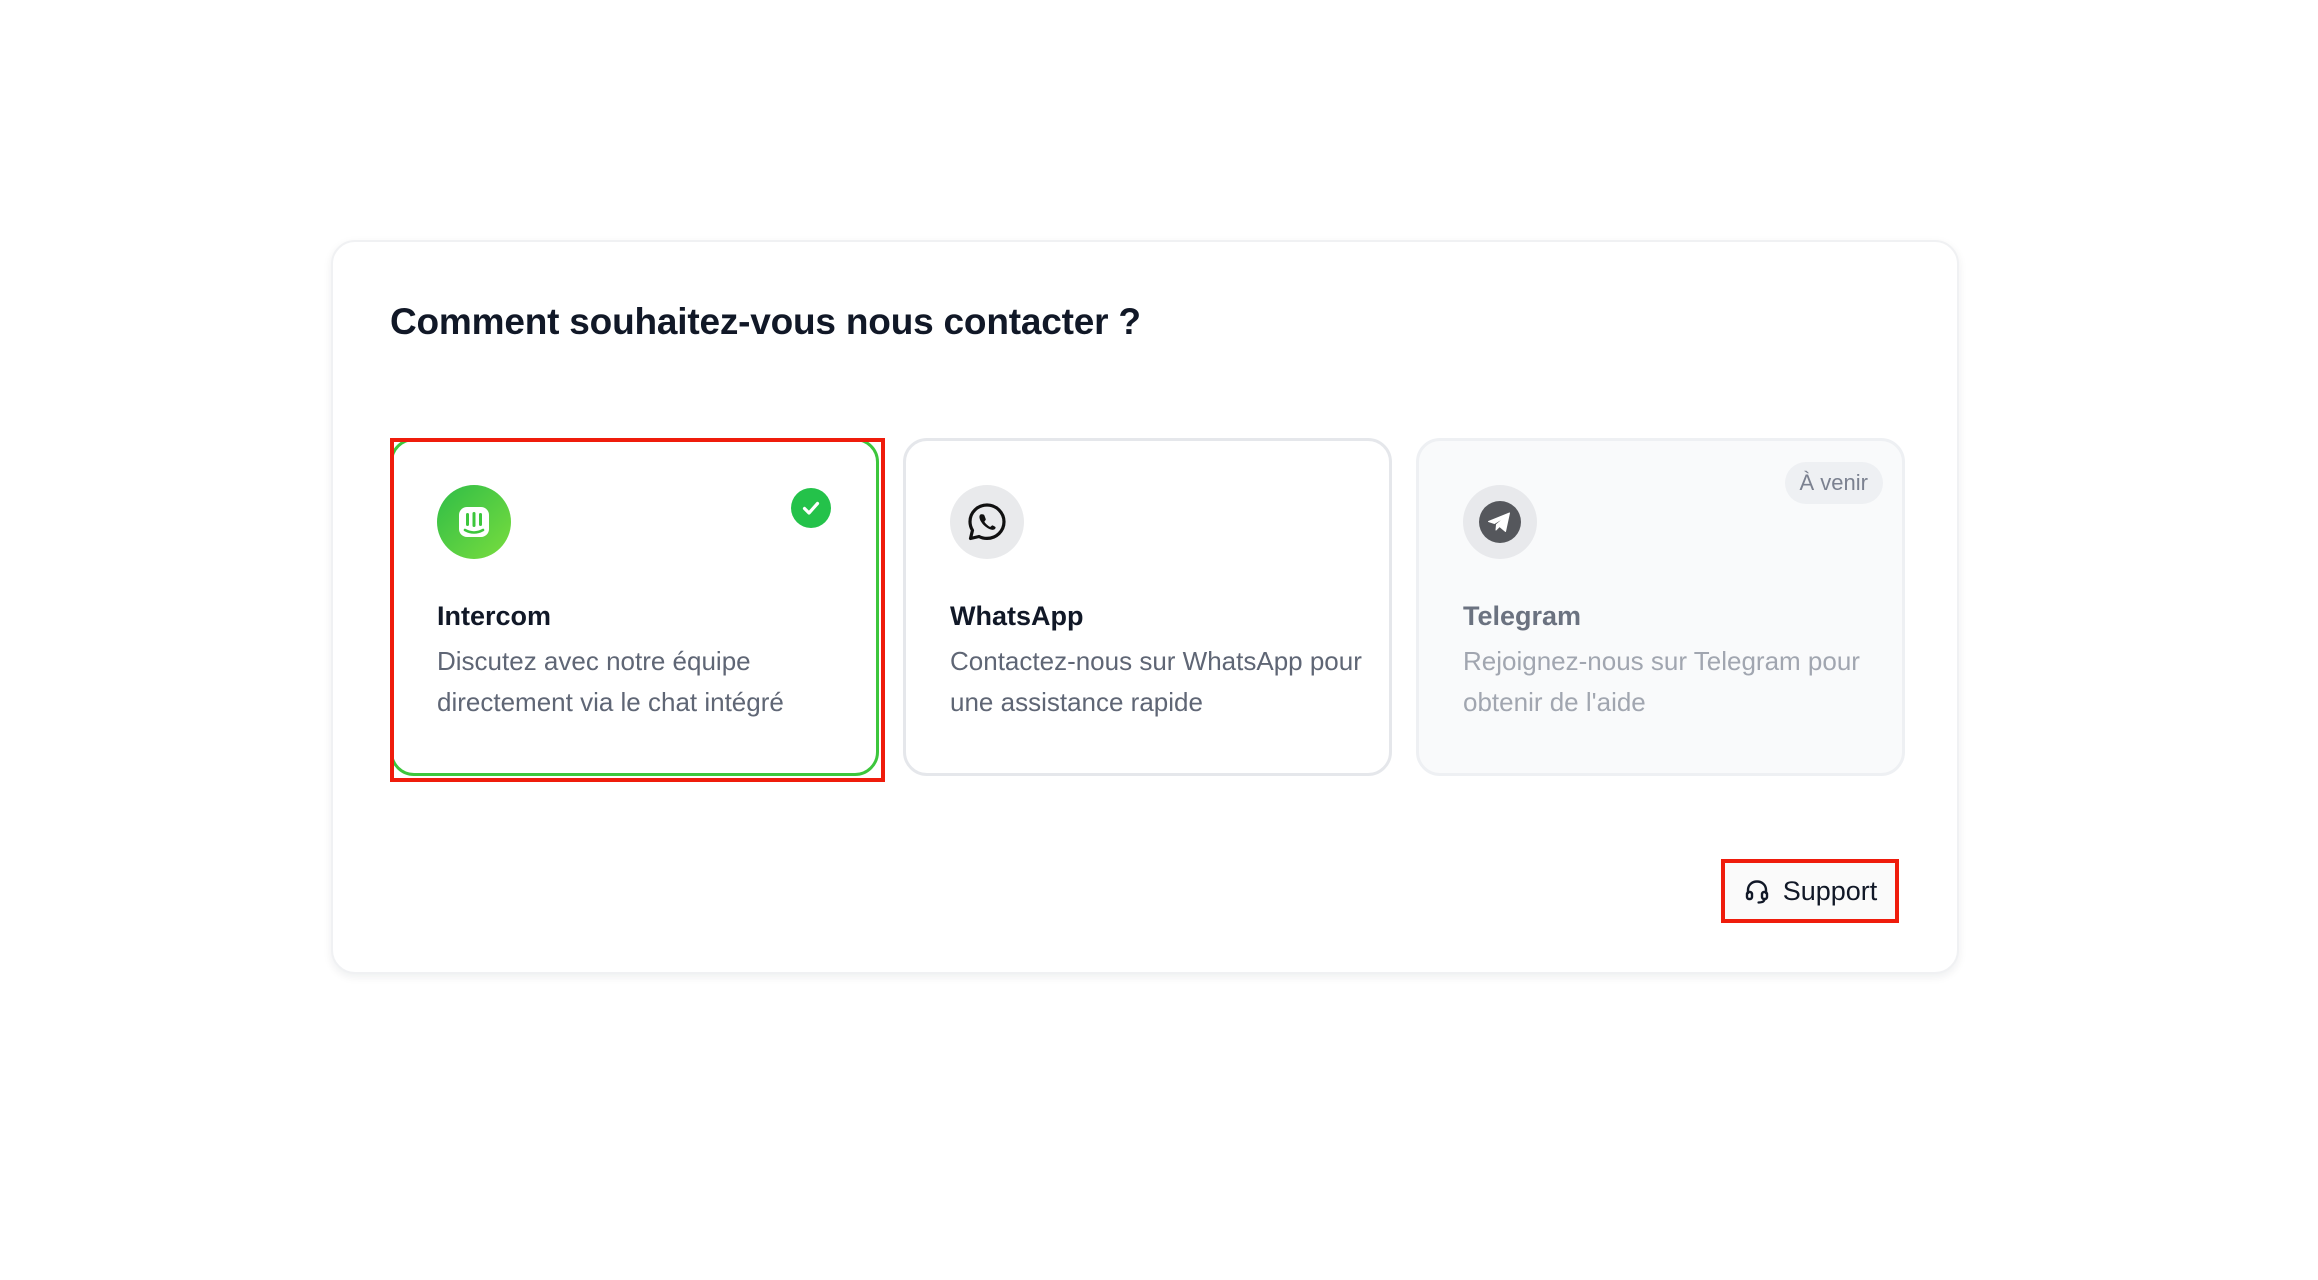 The height and width of the screenshot is (1280, 2318). What do you see at coordinates (765, 321) in the screenshot?
I see `panel-title: Comment souhaitez-vous nous contacter ?` at bounding box center [765, 321].